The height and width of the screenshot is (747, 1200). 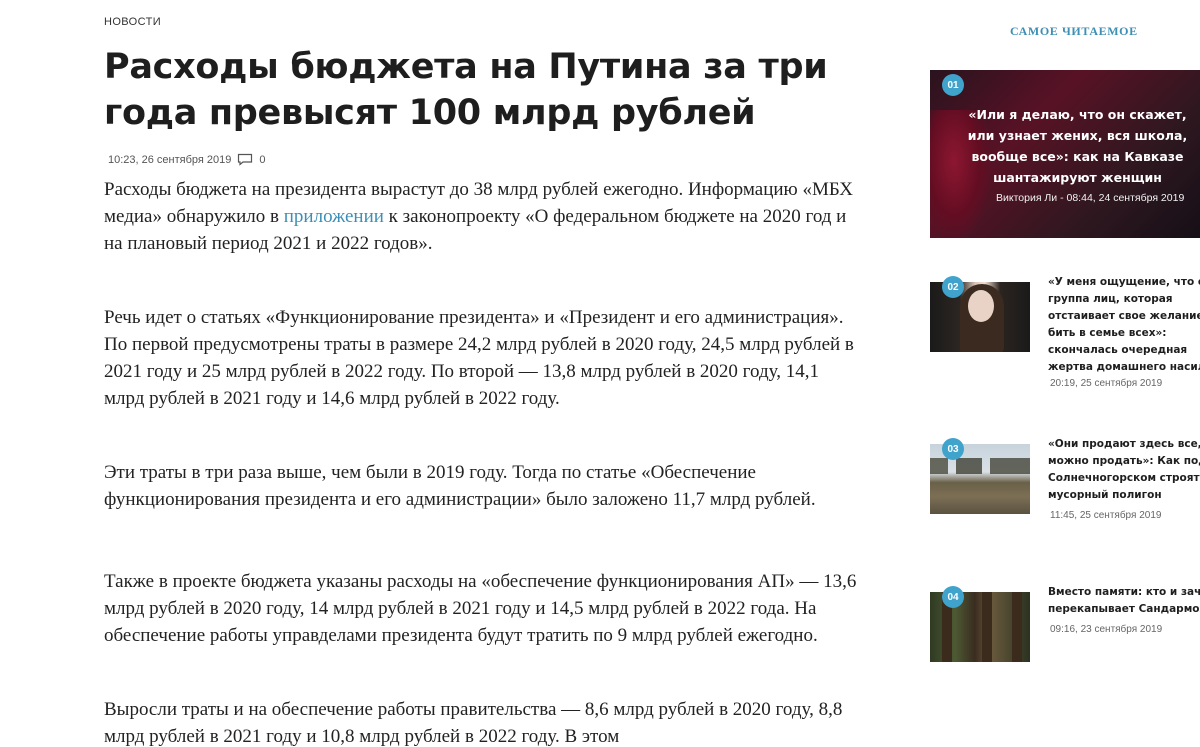 I want to click on article-meta: 10:23, 26 сентября 2019 0, so click(x=187, y=159).